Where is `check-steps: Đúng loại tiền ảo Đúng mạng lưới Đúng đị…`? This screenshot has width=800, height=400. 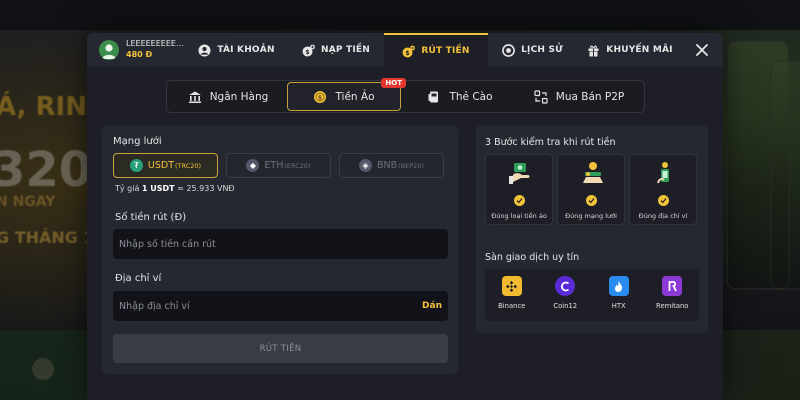
check-steps: Đúng loại tiền ảo Đúng mạng lưới Đúng đị… is located at coordinates (591, 189).